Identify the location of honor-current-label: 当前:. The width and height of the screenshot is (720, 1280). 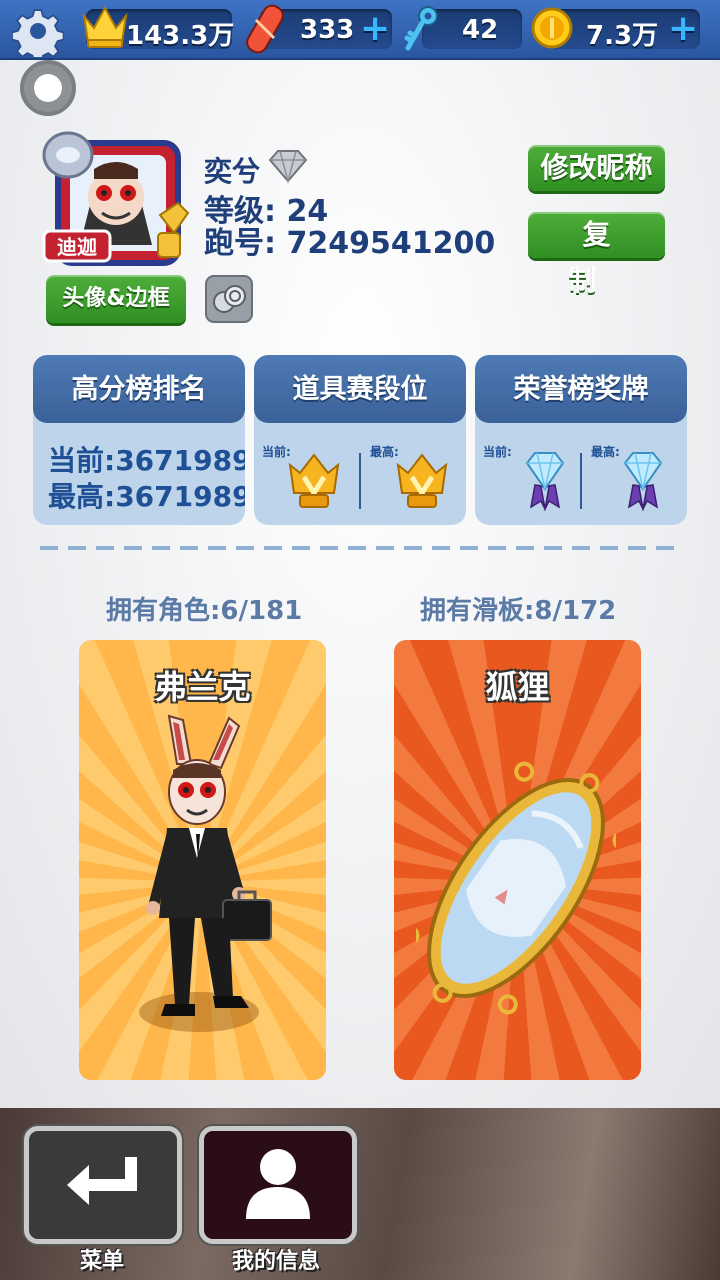
(497, 452).